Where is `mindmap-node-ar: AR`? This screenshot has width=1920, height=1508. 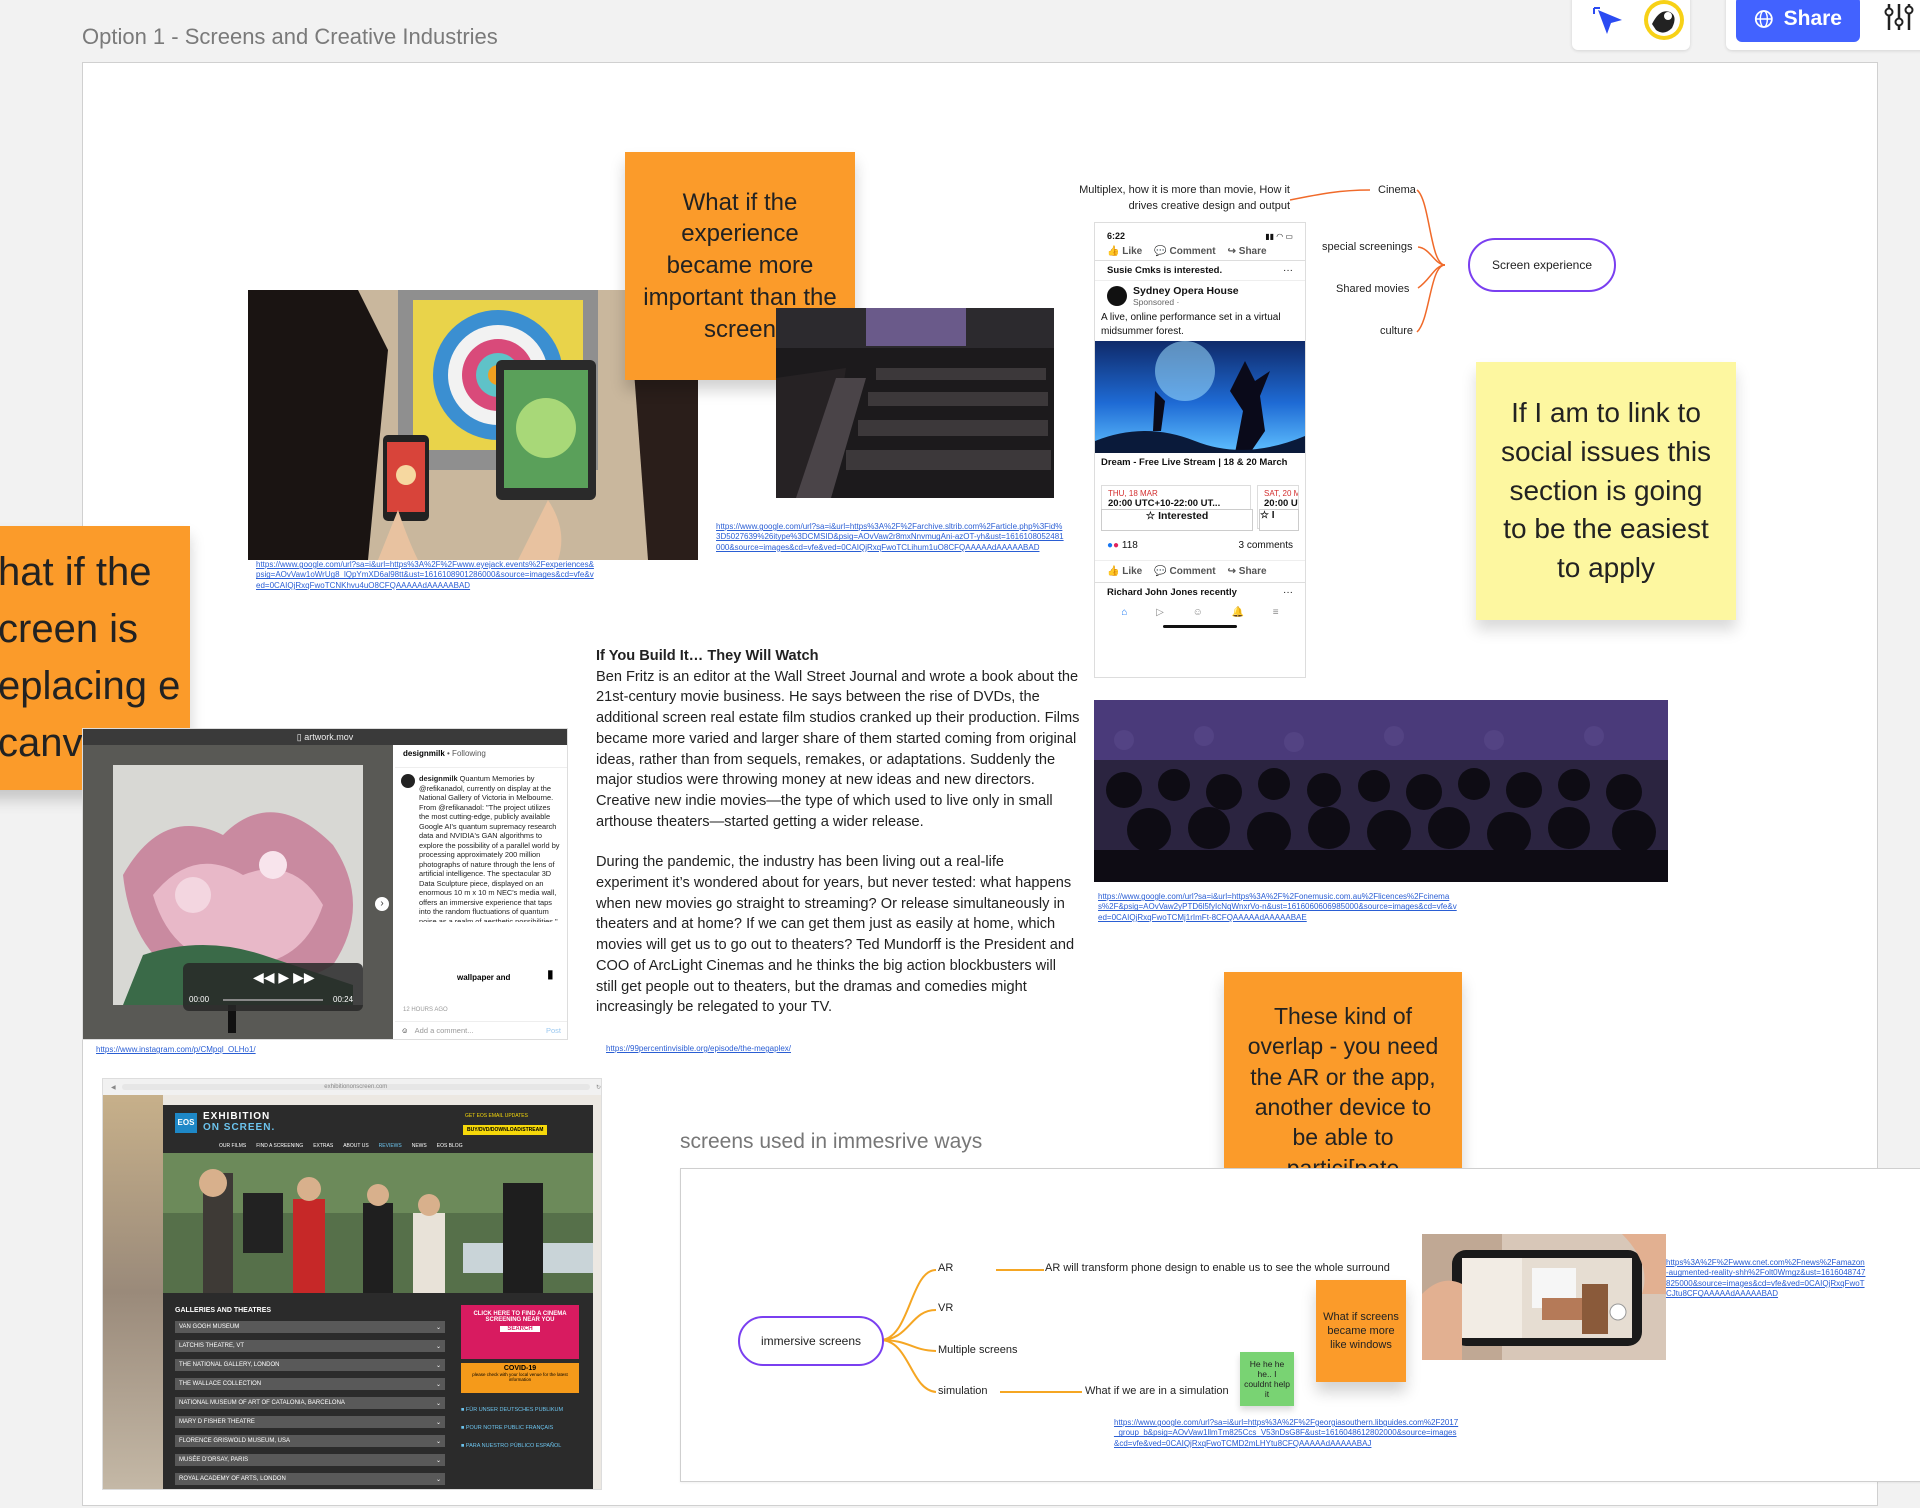 mindmap-node-ar: AR is located at coordinates (945, 1268).